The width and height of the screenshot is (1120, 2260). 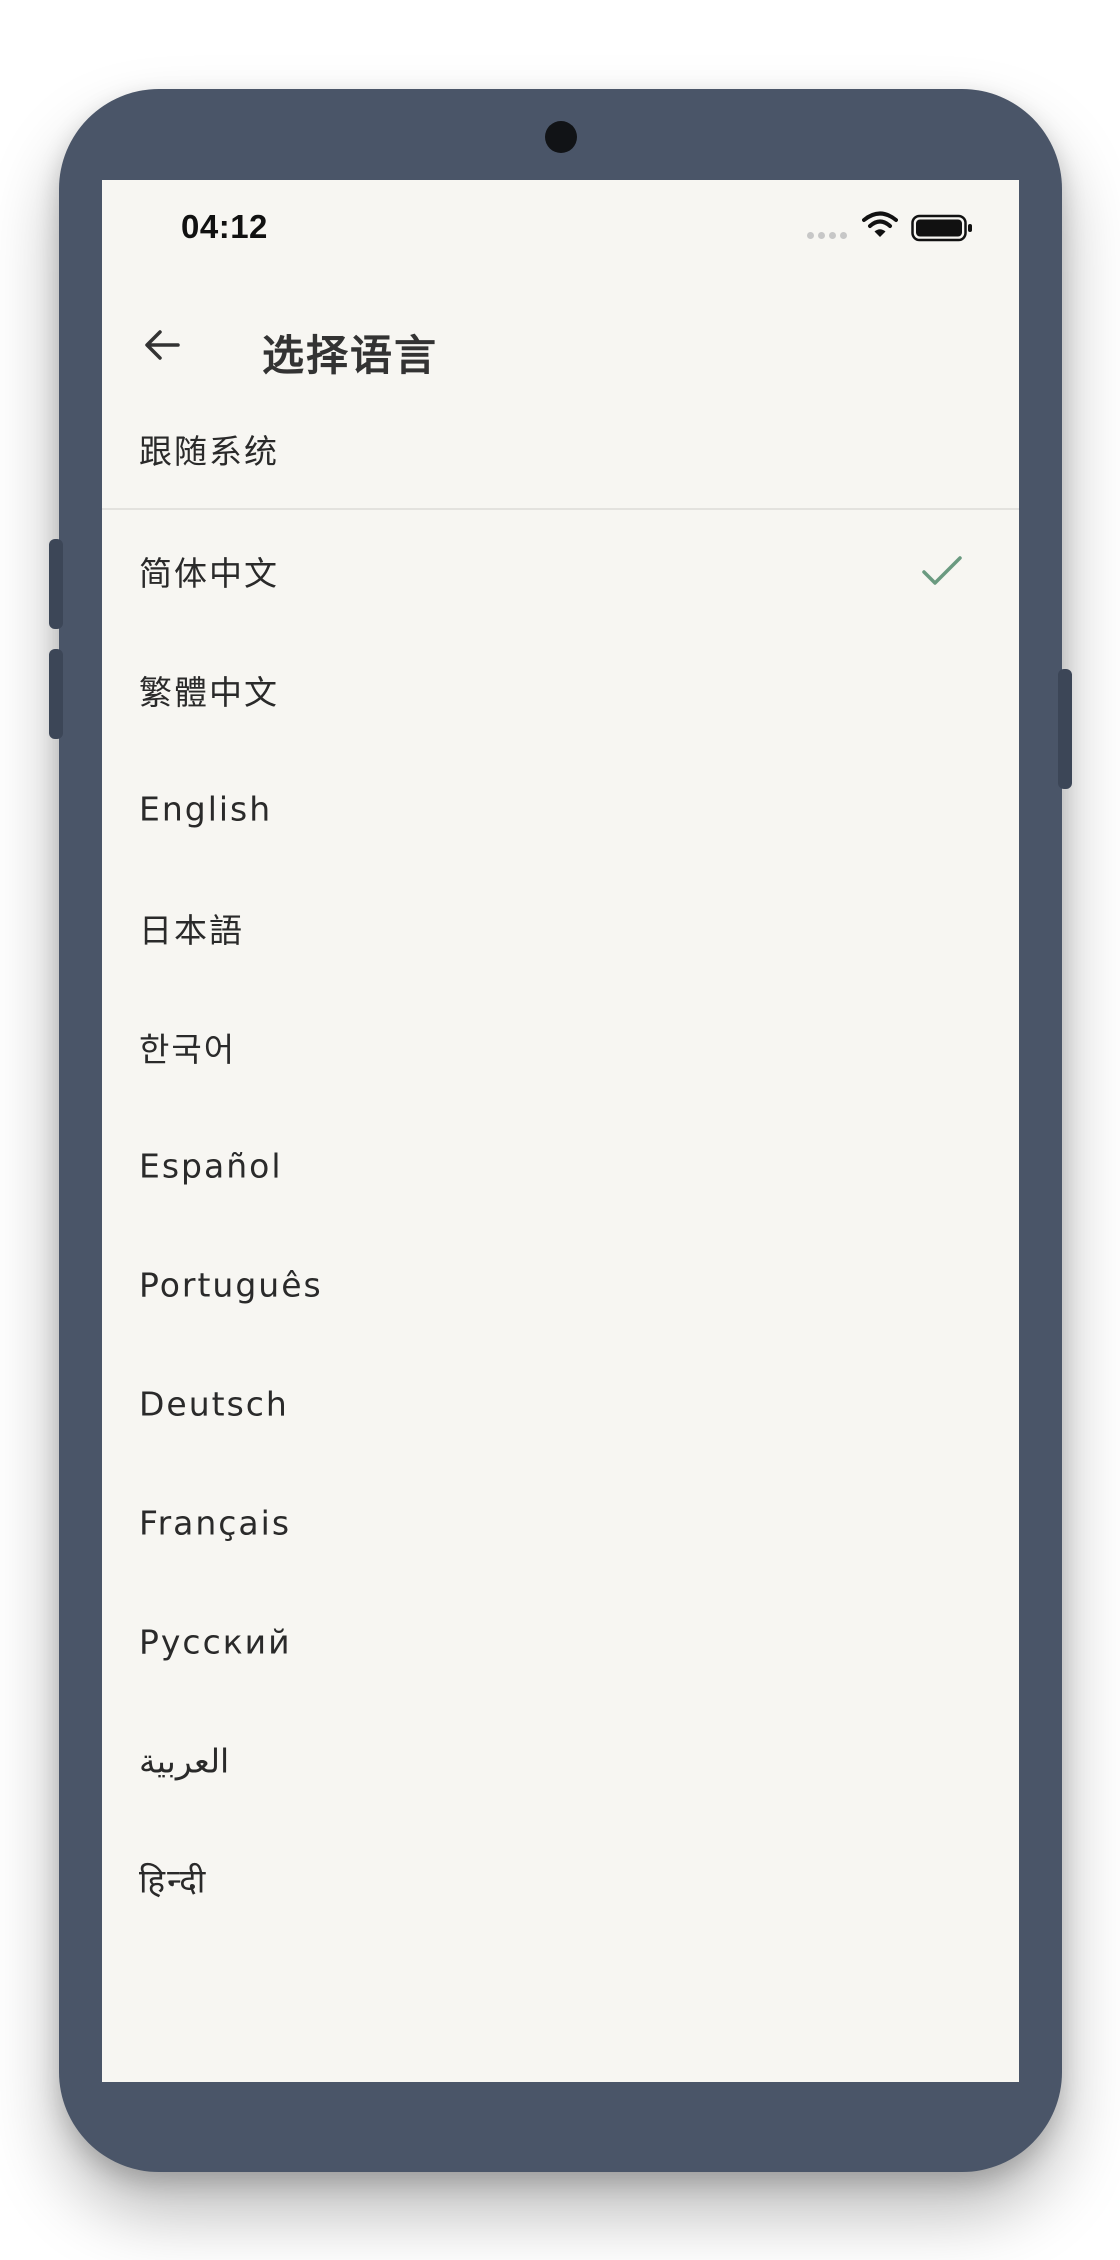 What do you see at coordinates (173, 1880) in the screenshot?
I see `language-label: हिन्दी` at bounding box center [173, 1880].